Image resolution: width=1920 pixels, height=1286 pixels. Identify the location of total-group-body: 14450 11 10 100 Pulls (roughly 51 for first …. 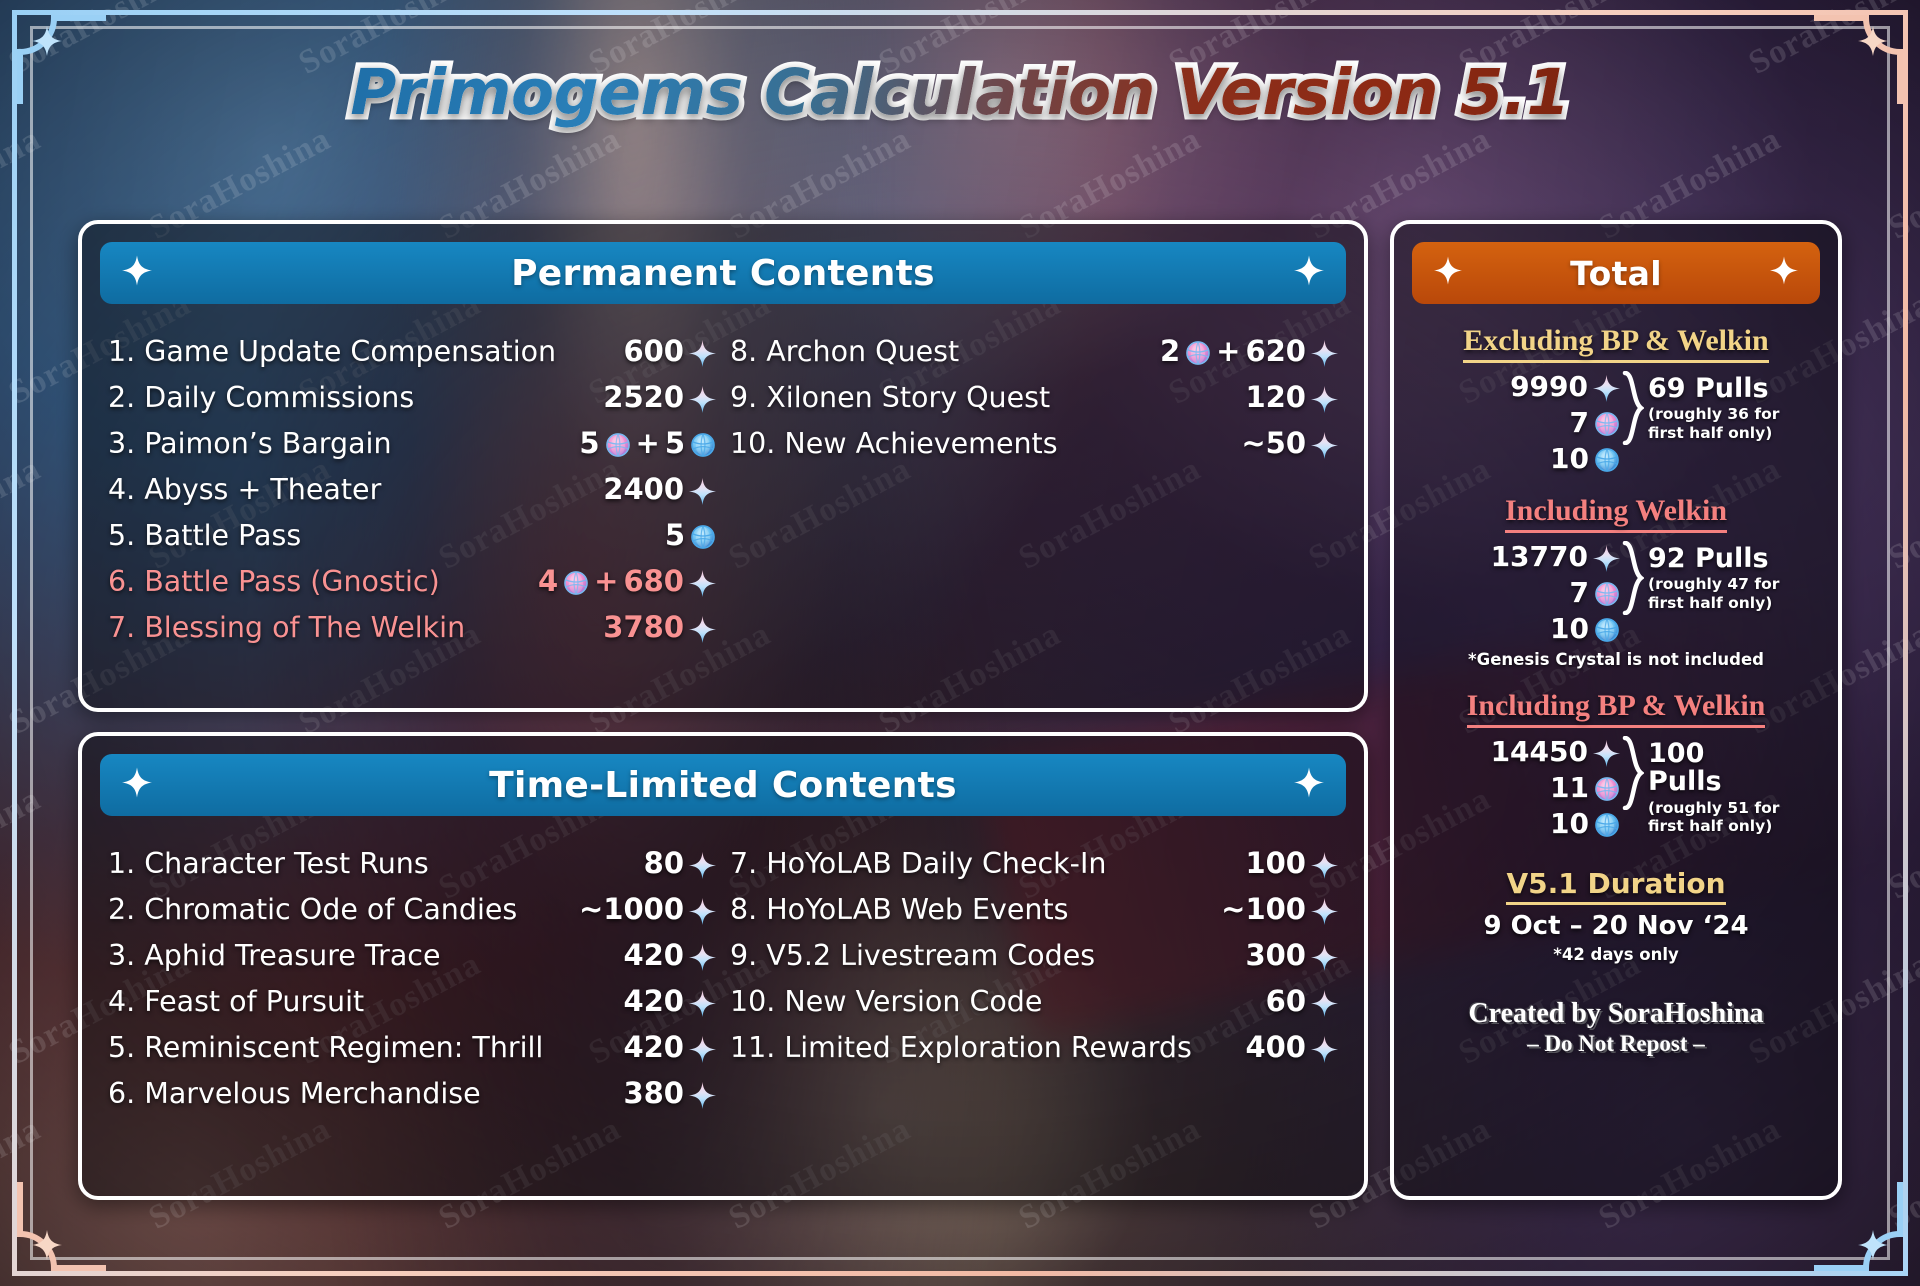
(1616, 787).